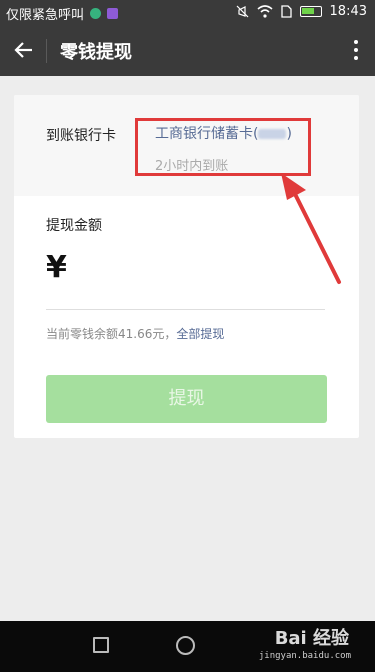 This screenshot has height=672, width=375. What do you see at coordinates (286, 11) in the screenshot?
I see `sim-icon` at bounding box center [286, 11].